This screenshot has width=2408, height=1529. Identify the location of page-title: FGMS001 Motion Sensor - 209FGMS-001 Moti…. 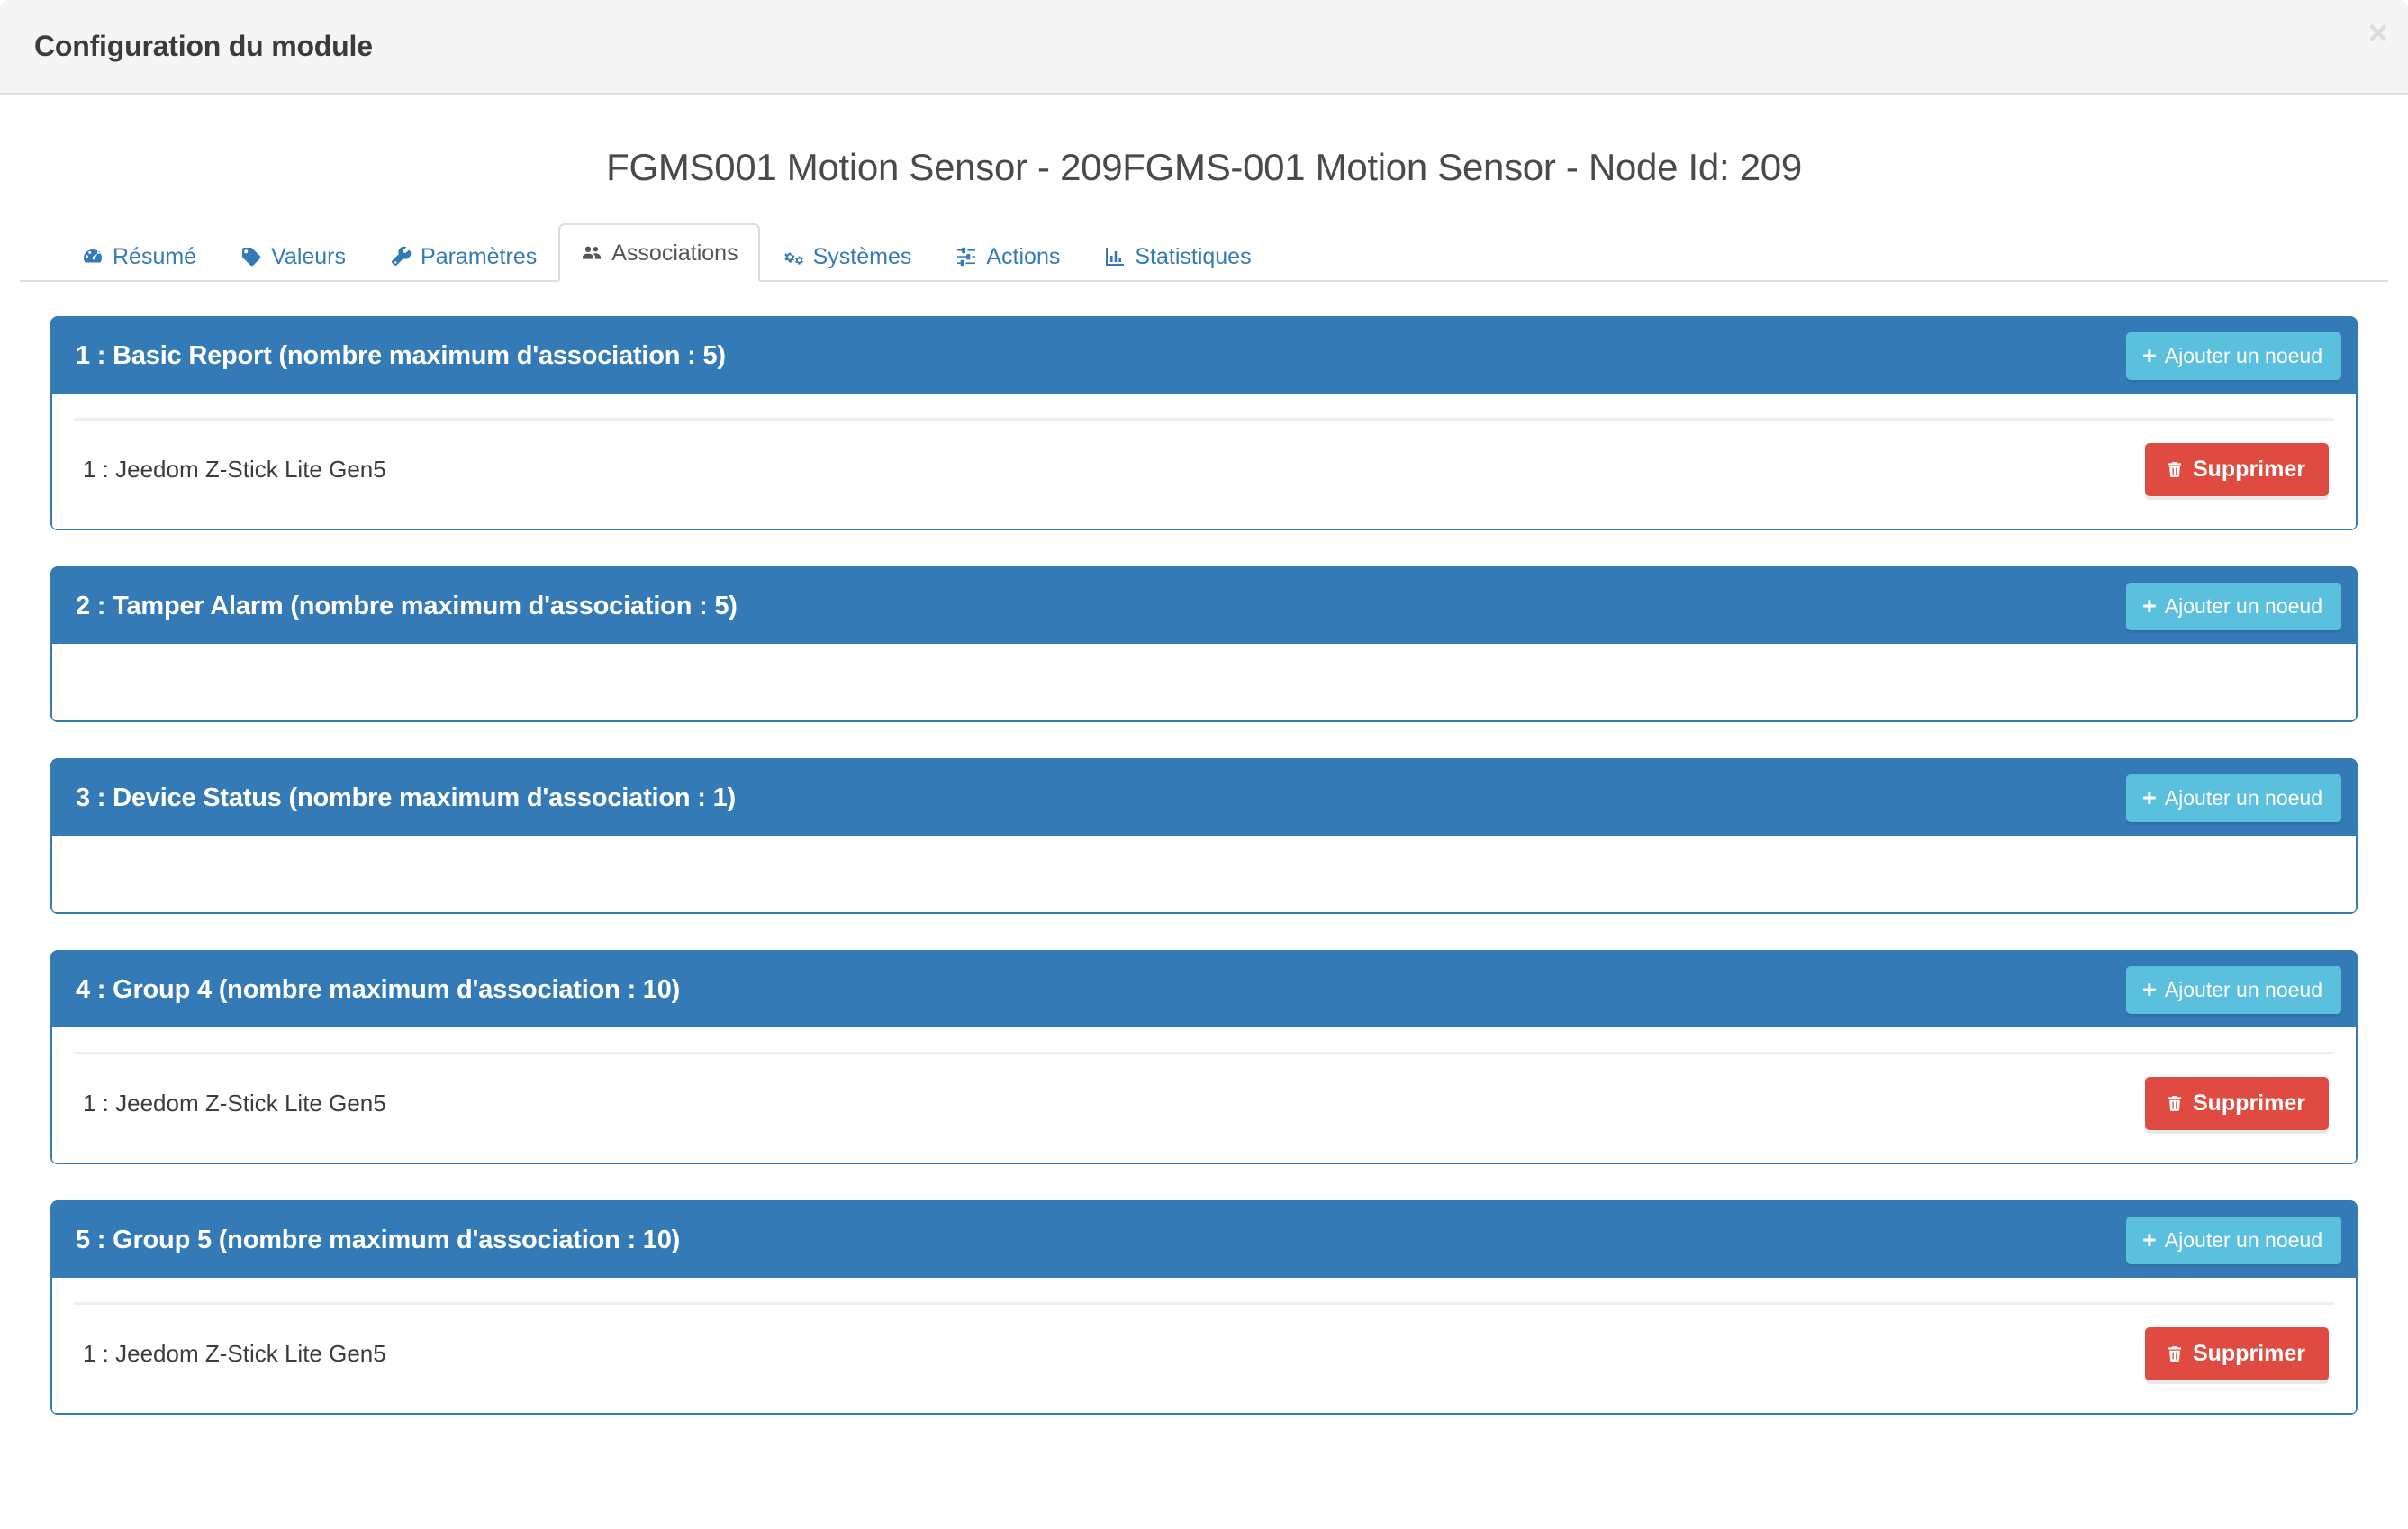
(1204, 167).